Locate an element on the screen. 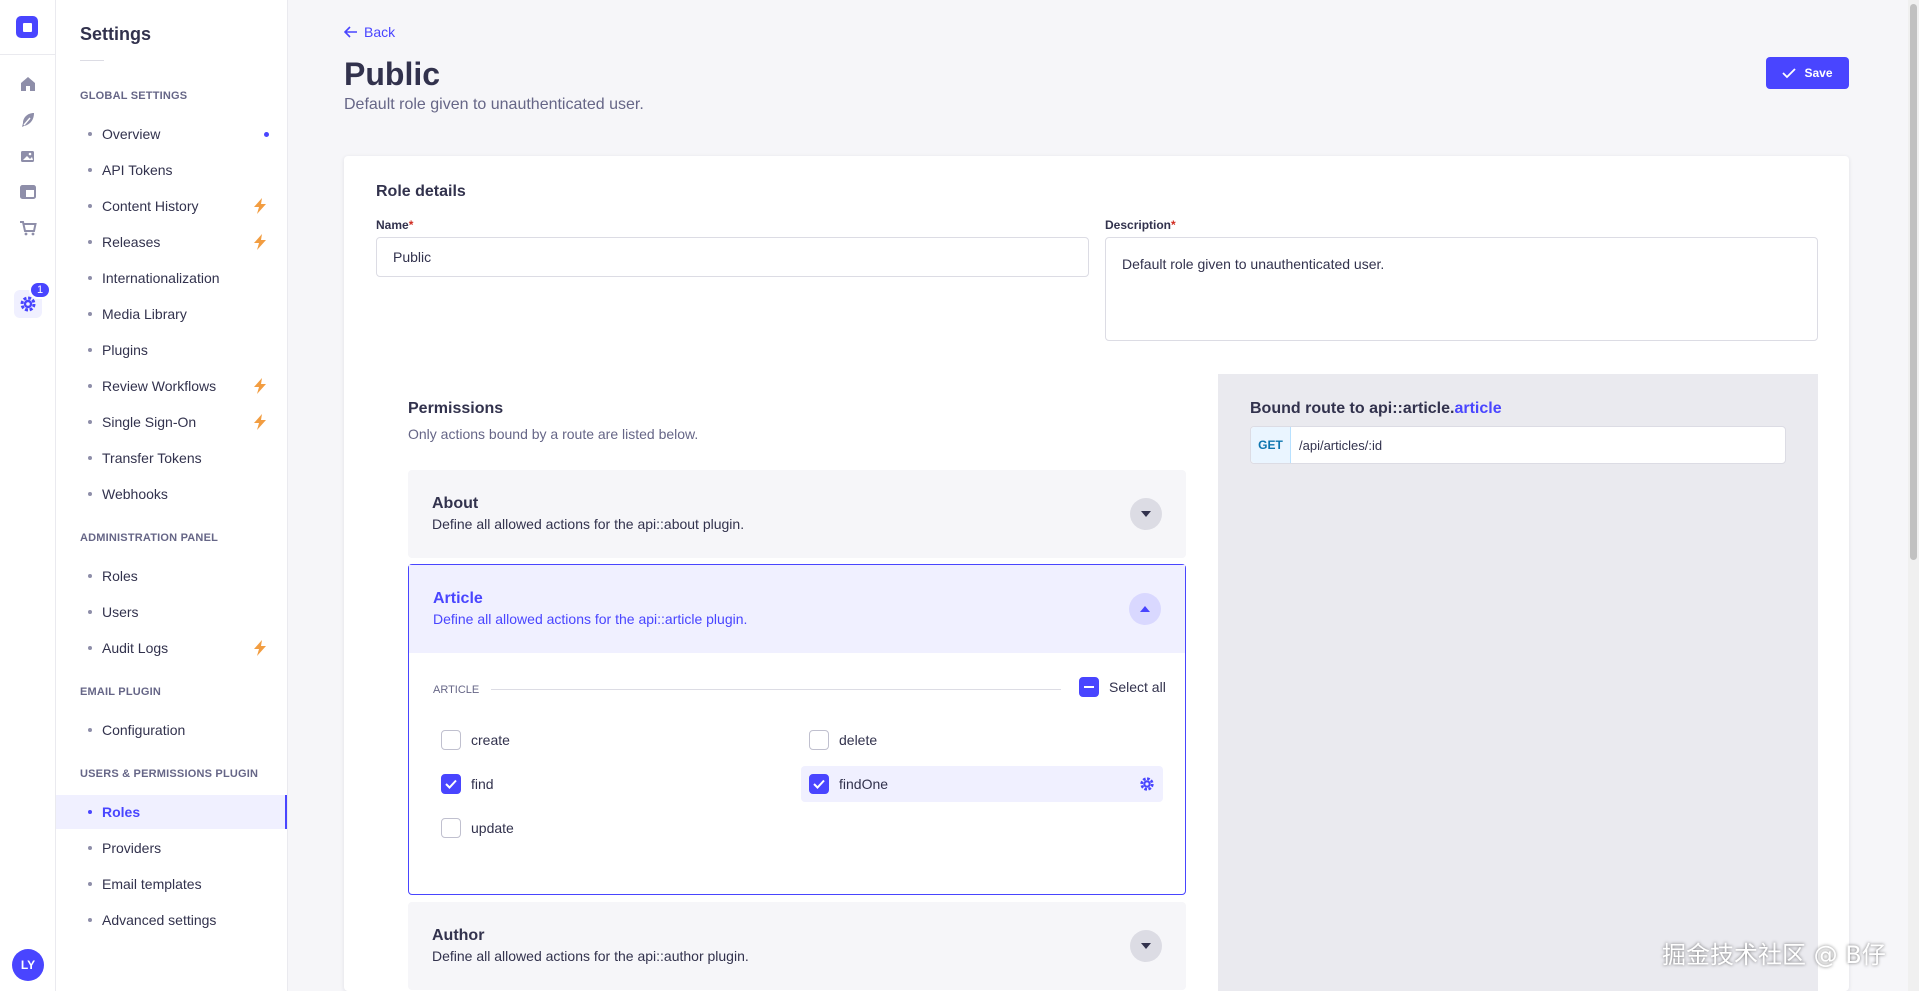  page-title: Public is located at coordinates (392, 74).